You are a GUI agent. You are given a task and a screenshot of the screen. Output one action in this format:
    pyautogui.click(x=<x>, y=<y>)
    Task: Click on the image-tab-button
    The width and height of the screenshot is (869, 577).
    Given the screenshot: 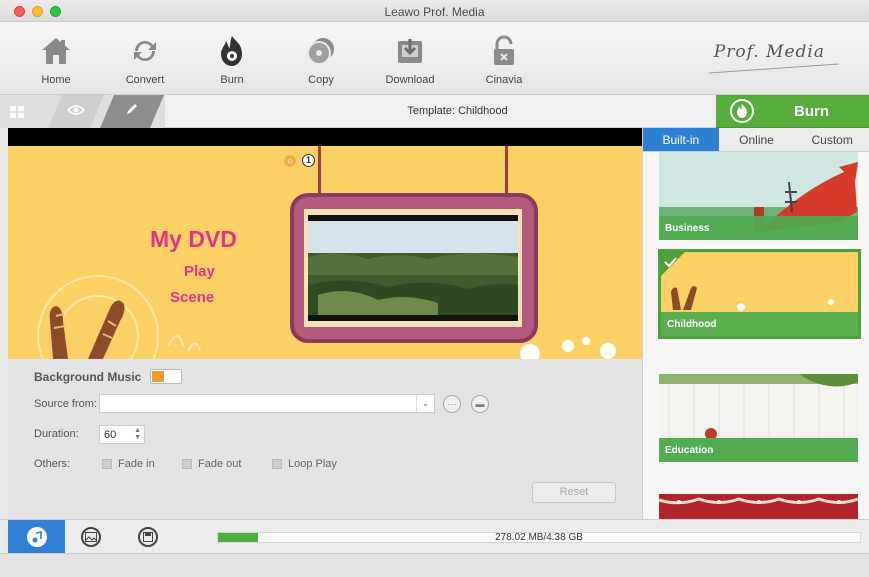 What is the action you would take?
    pyautogui.click(x=90, y=537)
    